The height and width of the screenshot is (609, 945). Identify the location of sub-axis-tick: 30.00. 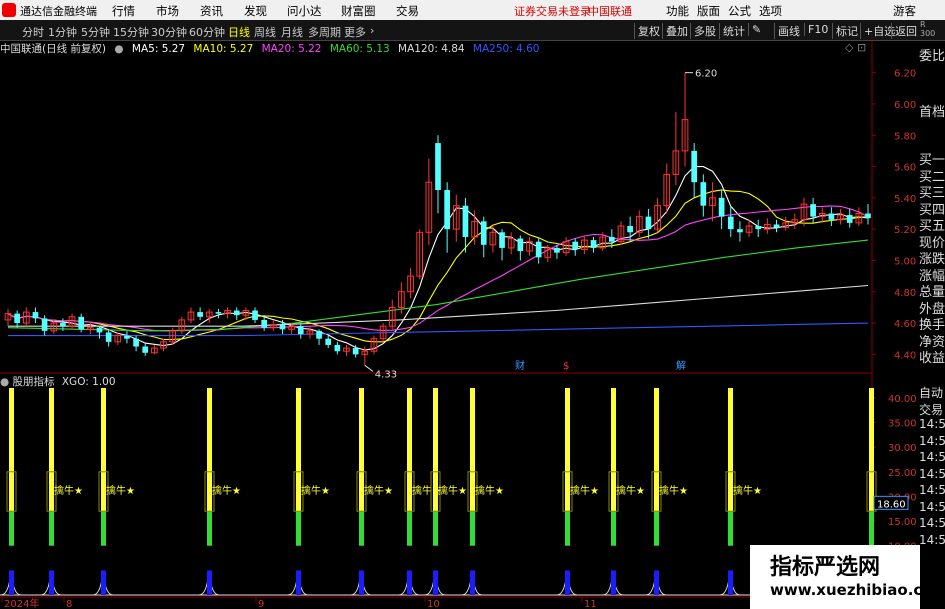
(902, 448).